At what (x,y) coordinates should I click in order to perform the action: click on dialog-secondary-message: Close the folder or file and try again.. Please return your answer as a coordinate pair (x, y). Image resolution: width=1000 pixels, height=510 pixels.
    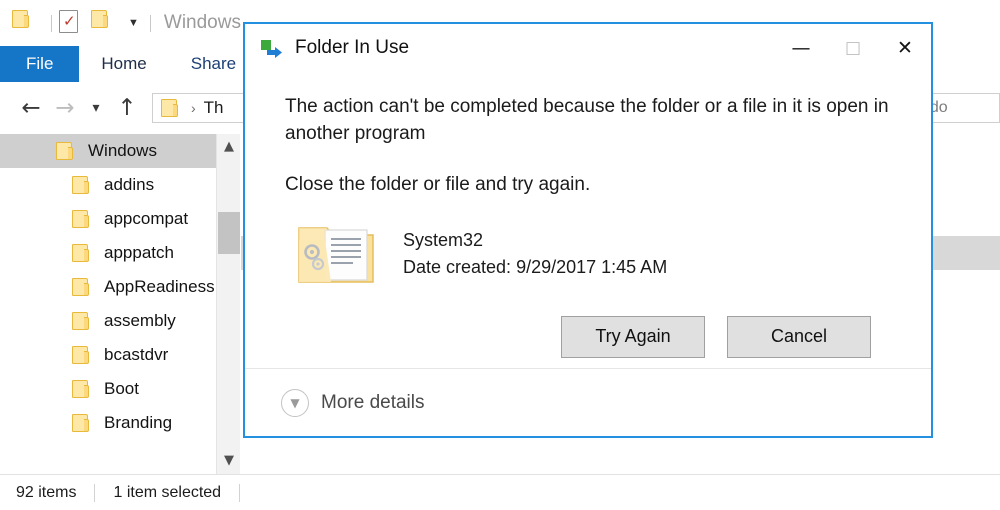
    Looking at the image, I should click on (438, 184).